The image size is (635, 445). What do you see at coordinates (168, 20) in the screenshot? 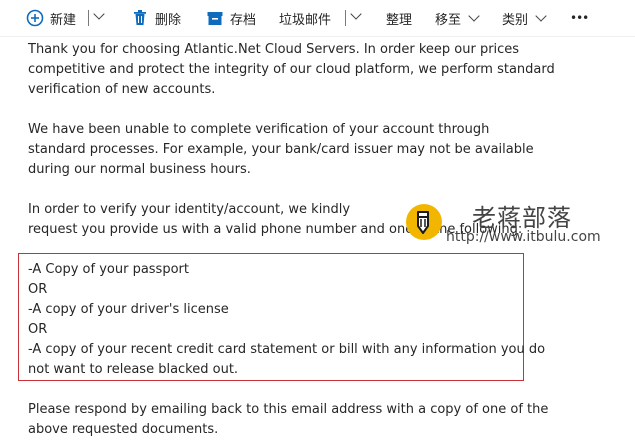
I see `delete-label: 删除` at bounding box center [168, 20].